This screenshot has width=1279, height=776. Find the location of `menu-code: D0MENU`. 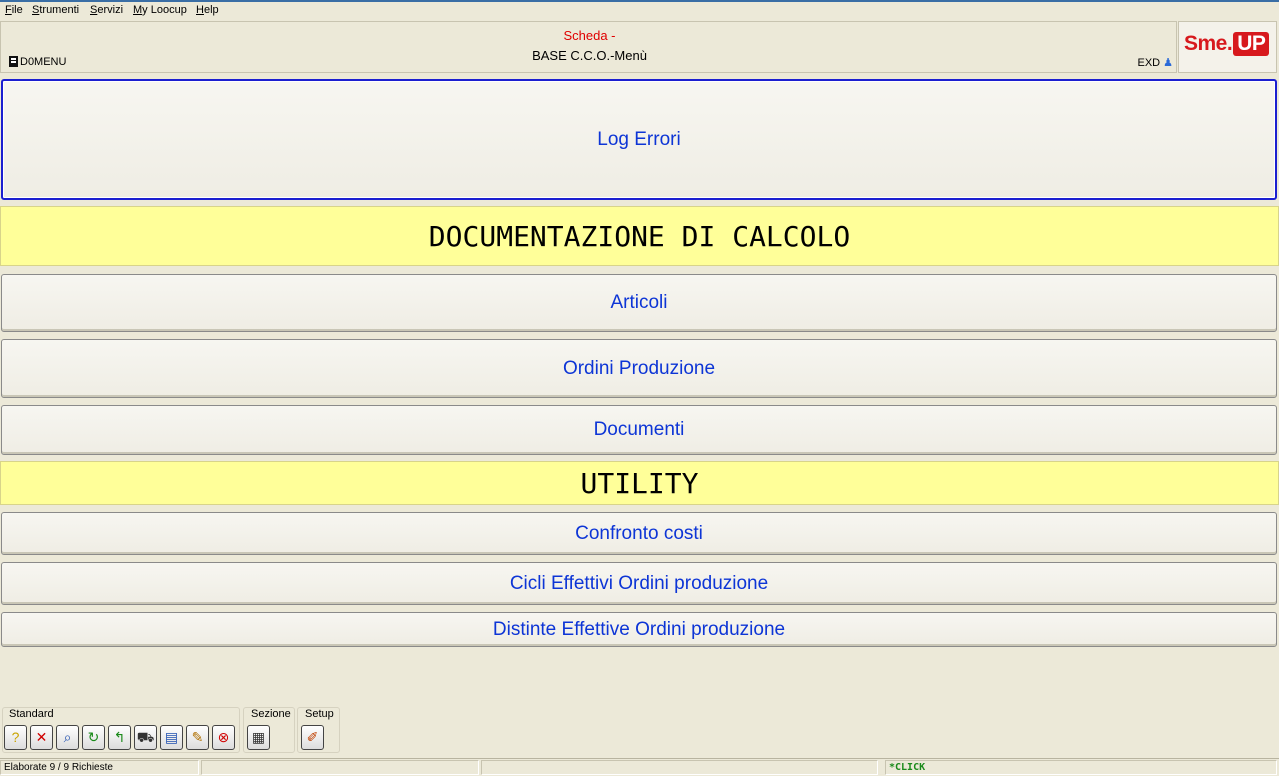

menu-code: D0MENU is located at coordinates (37, 62).